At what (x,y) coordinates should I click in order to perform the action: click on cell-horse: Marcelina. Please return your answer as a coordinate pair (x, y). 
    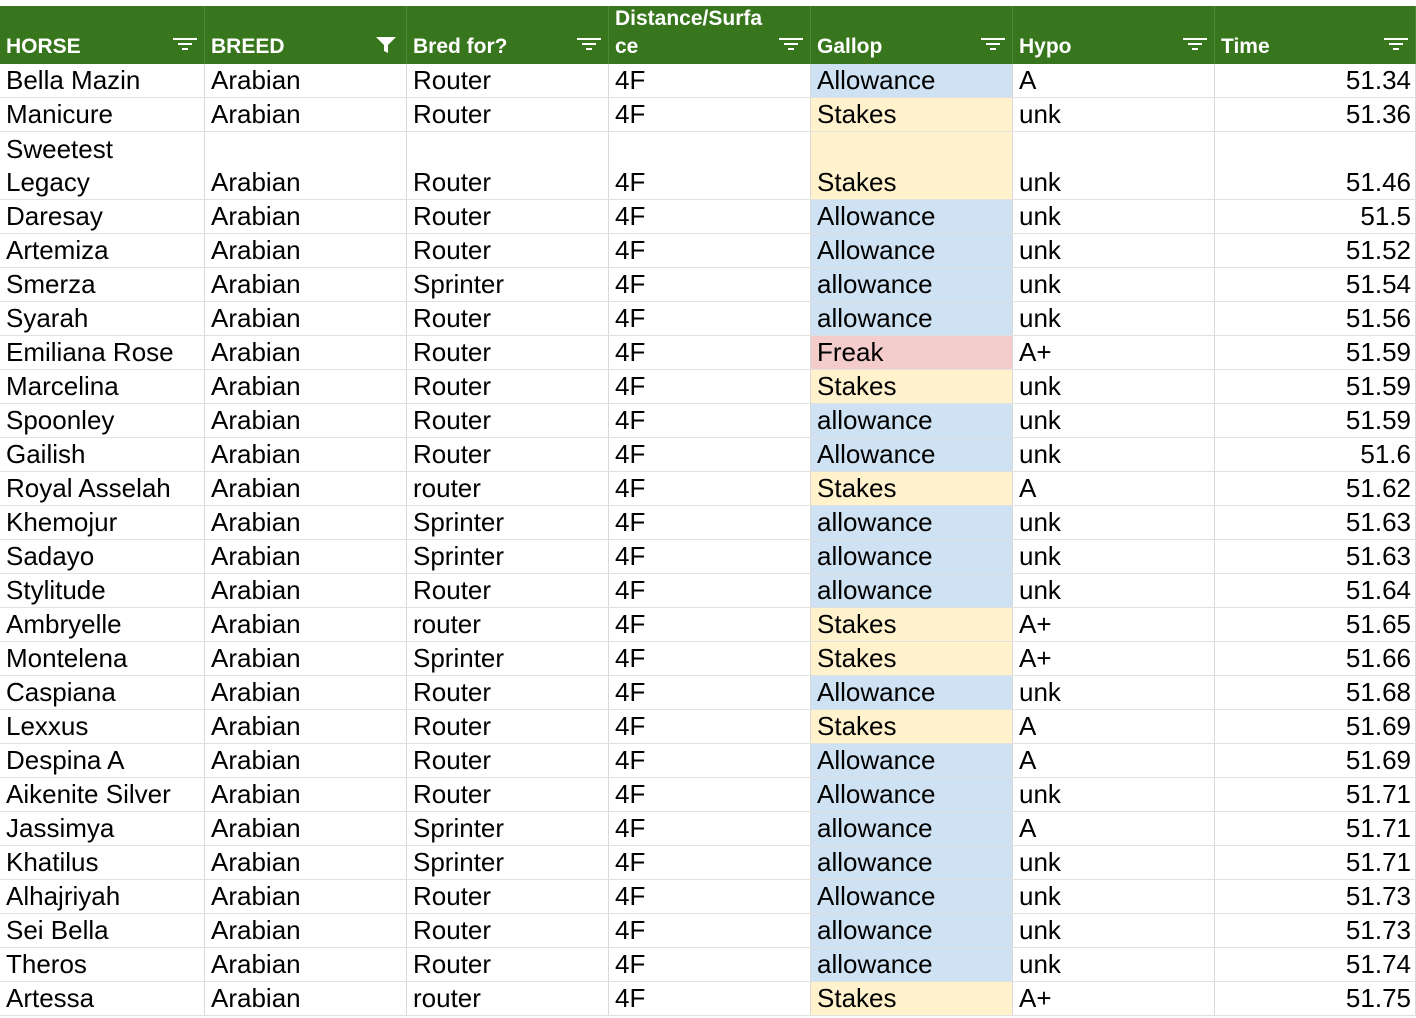
    Looking at the image, I should click on (102, 386).